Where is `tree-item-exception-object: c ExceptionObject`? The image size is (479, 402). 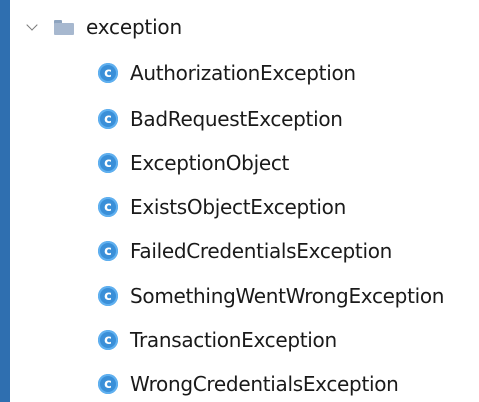 tree-item-exception-object: c ExceptionObject is located at coordinates (193, 163).